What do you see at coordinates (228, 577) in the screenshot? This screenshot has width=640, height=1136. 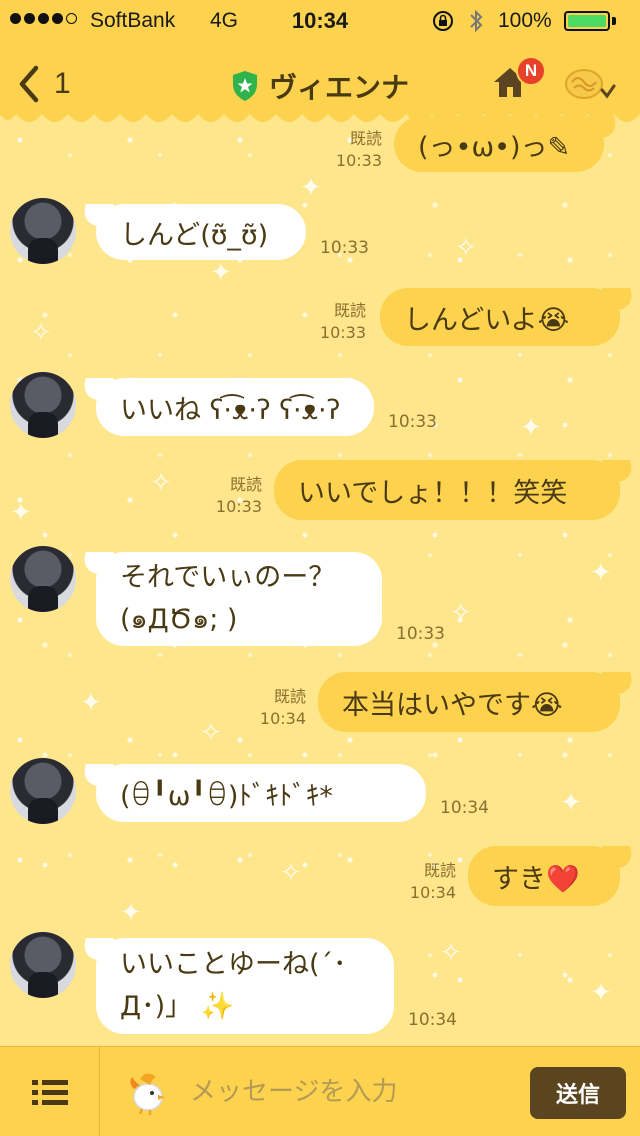 I see `message-text-line: それでいぃのー？` at bounding box center [228, 577].